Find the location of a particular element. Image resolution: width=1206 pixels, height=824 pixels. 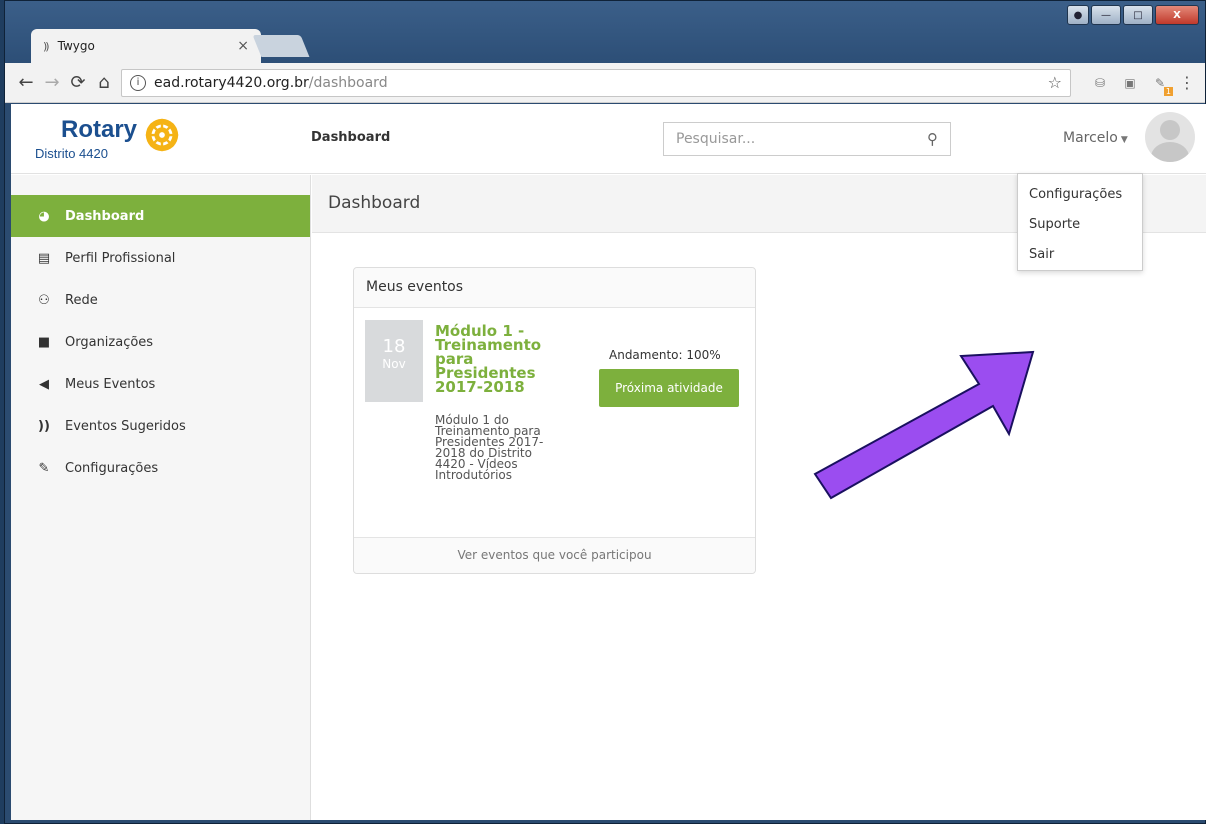

sidebar-item-configuracoes: ✎ Configurações is located at coordinates (160, 468).